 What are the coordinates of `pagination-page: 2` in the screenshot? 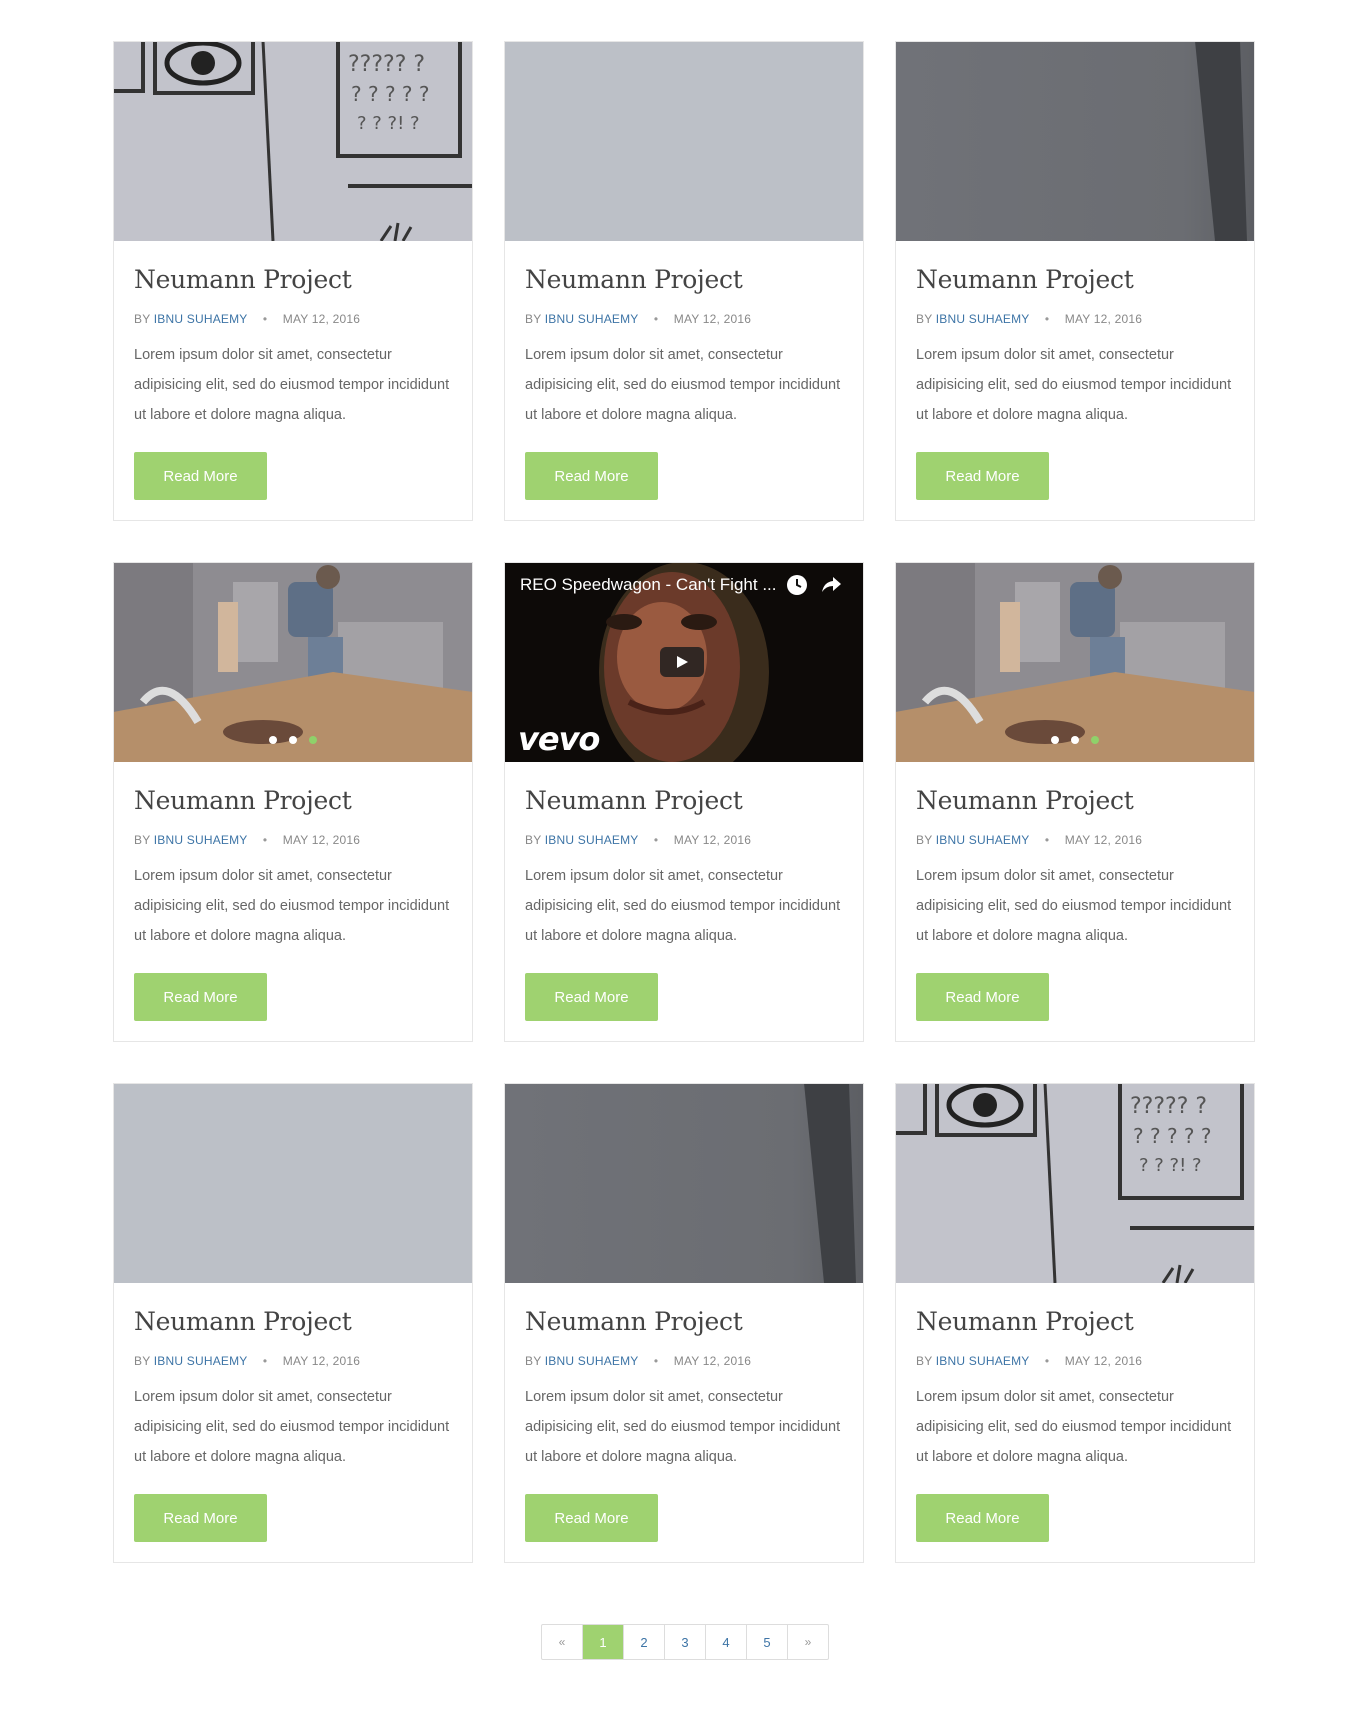 It's located at (643, 1642).